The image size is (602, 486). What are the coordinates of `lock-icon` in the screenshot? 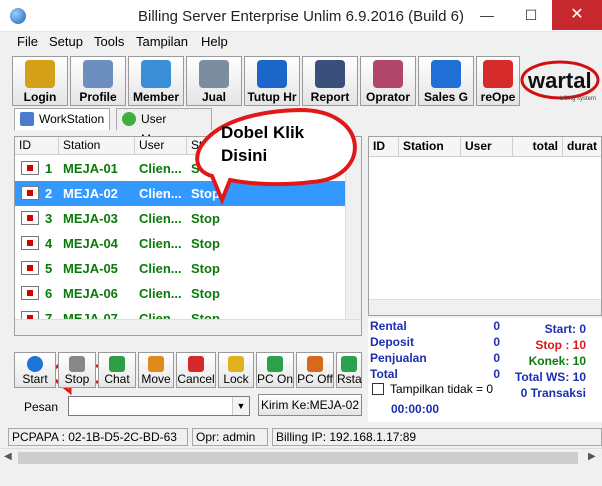 It's located at (236, 364).